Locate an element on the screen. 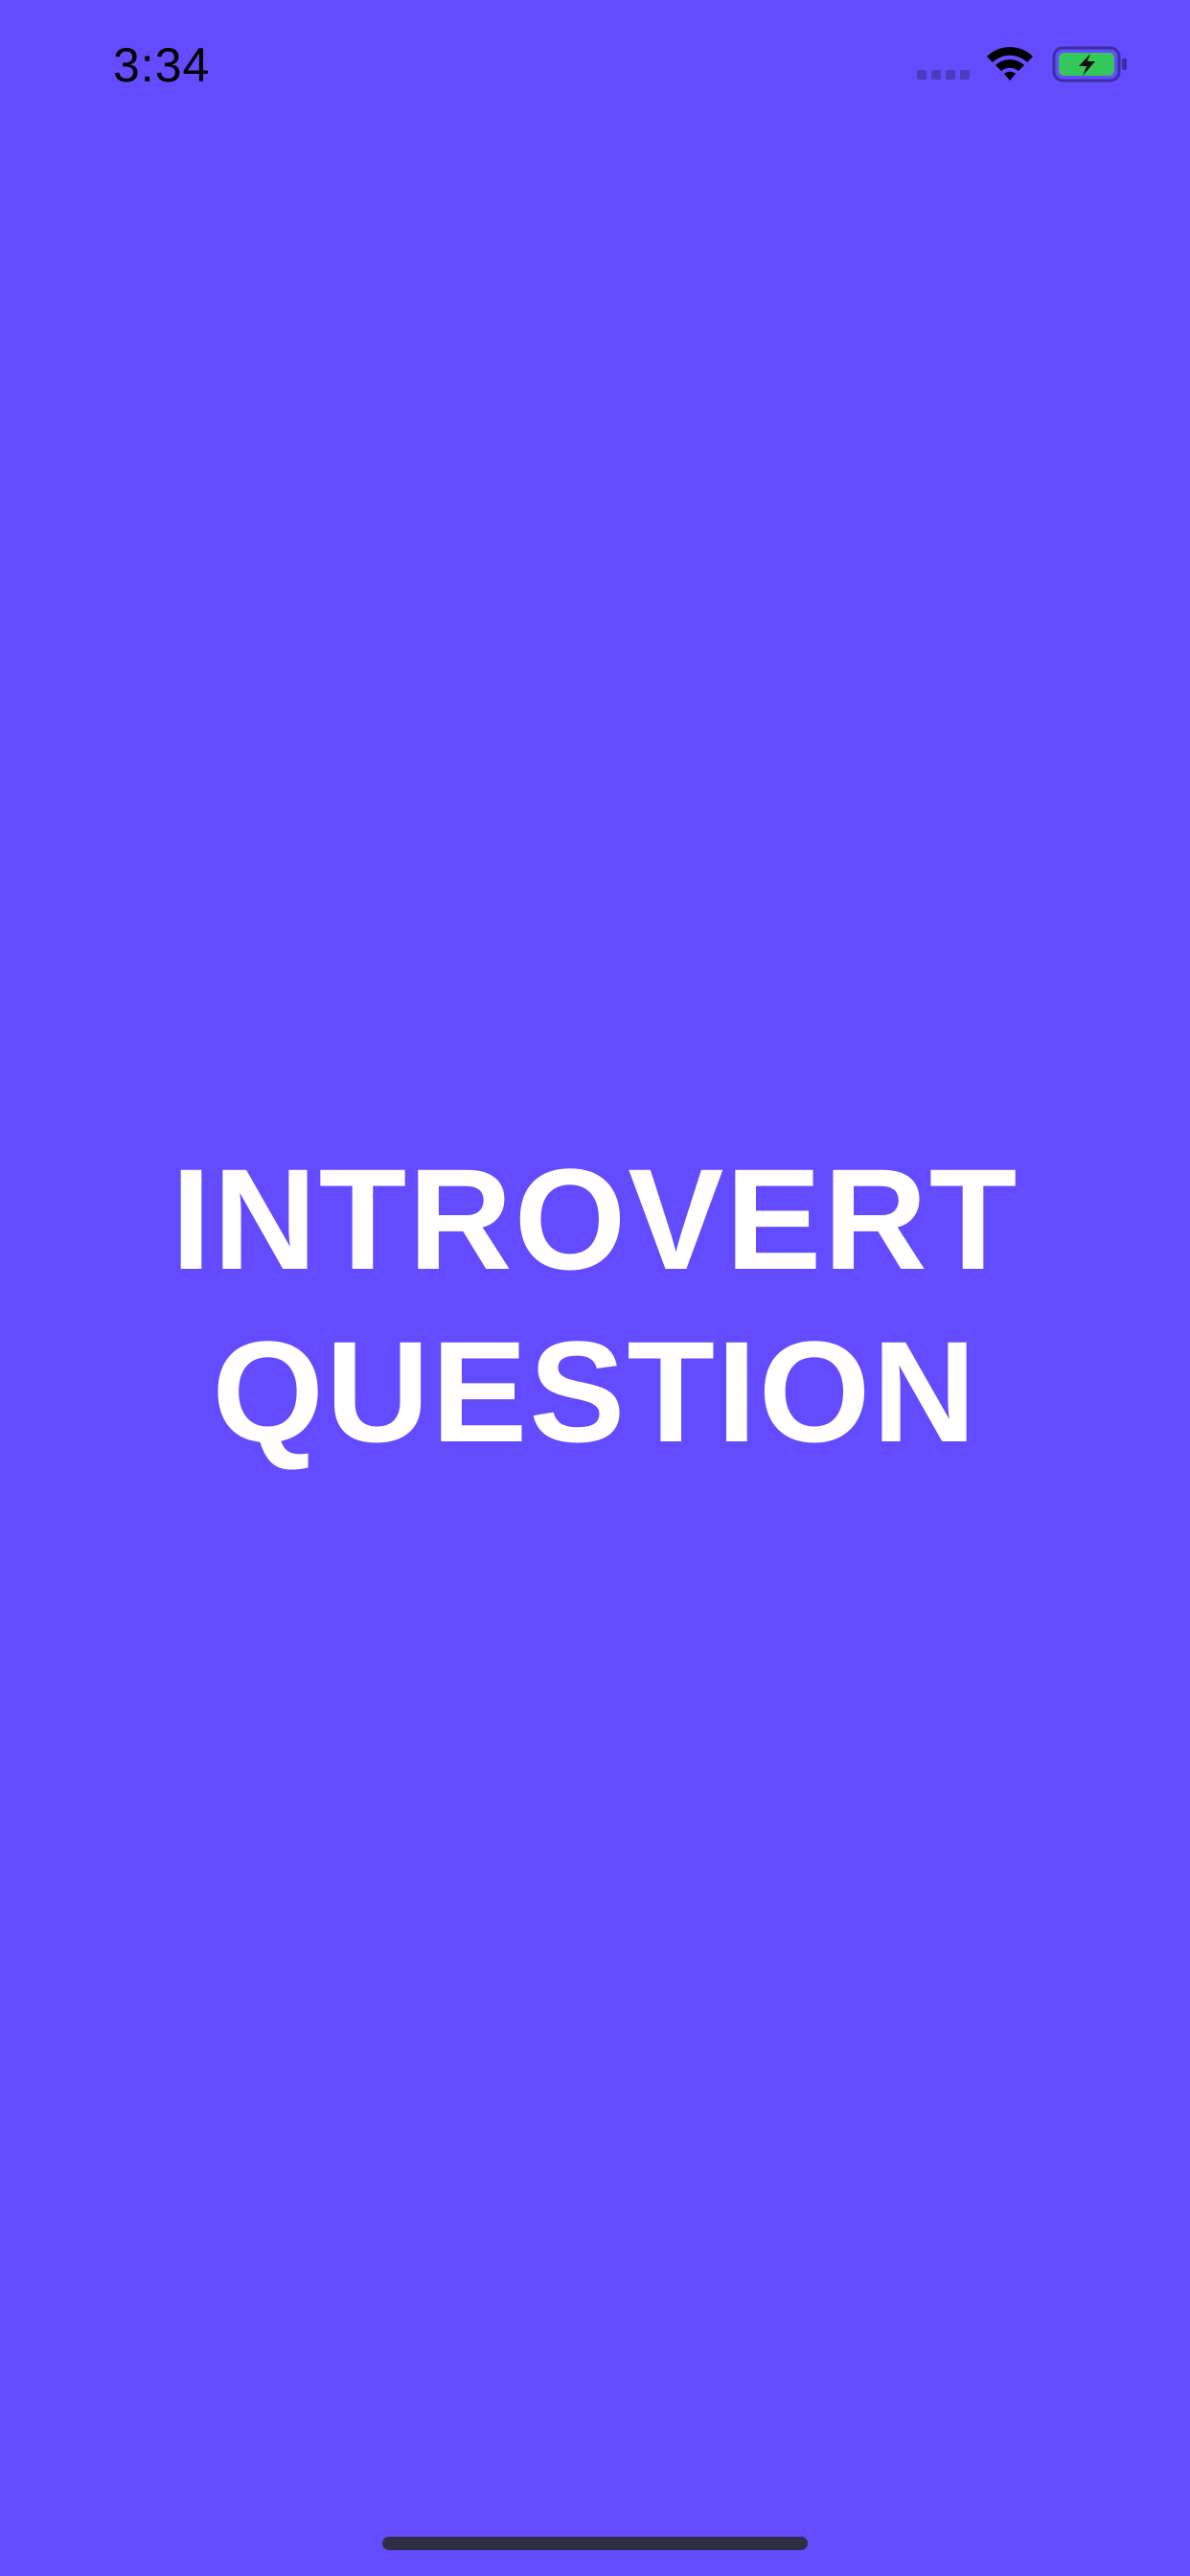 The height and width of the screenshot is (2576, 1190). status-time: 3:34 is located at coordinates (162, 65).